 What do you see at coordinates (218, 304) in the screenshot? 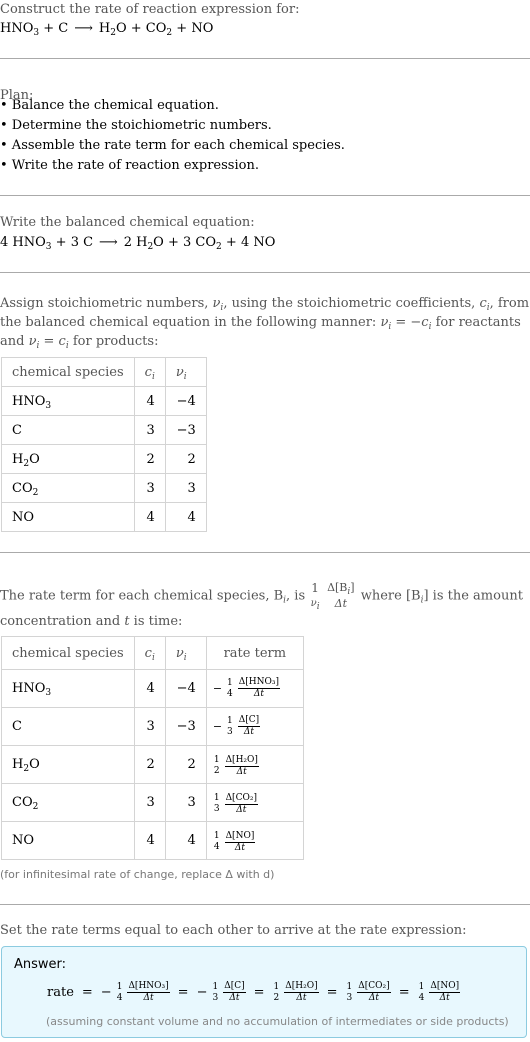
I see `nu-symbol: νi` at bounding box center [218, 304].